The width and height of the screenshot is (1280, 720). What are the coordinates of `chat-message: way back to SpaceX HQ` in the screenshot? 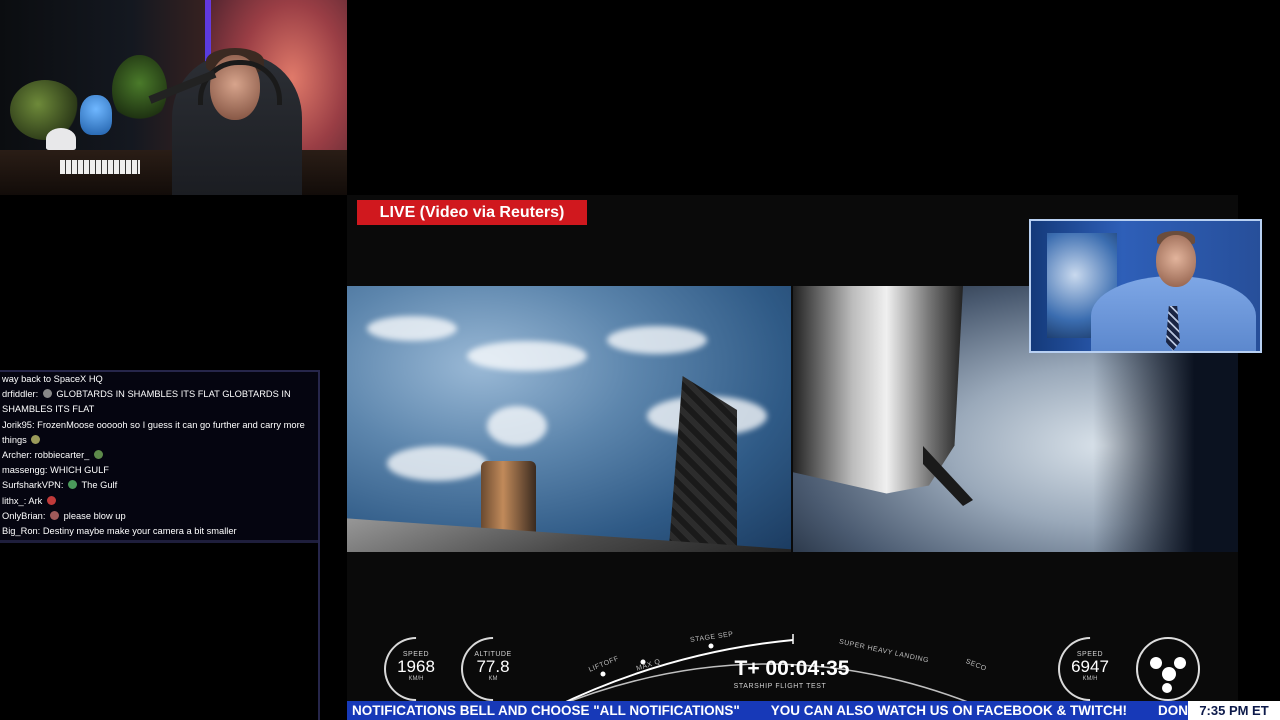 It's located at (52, 379).